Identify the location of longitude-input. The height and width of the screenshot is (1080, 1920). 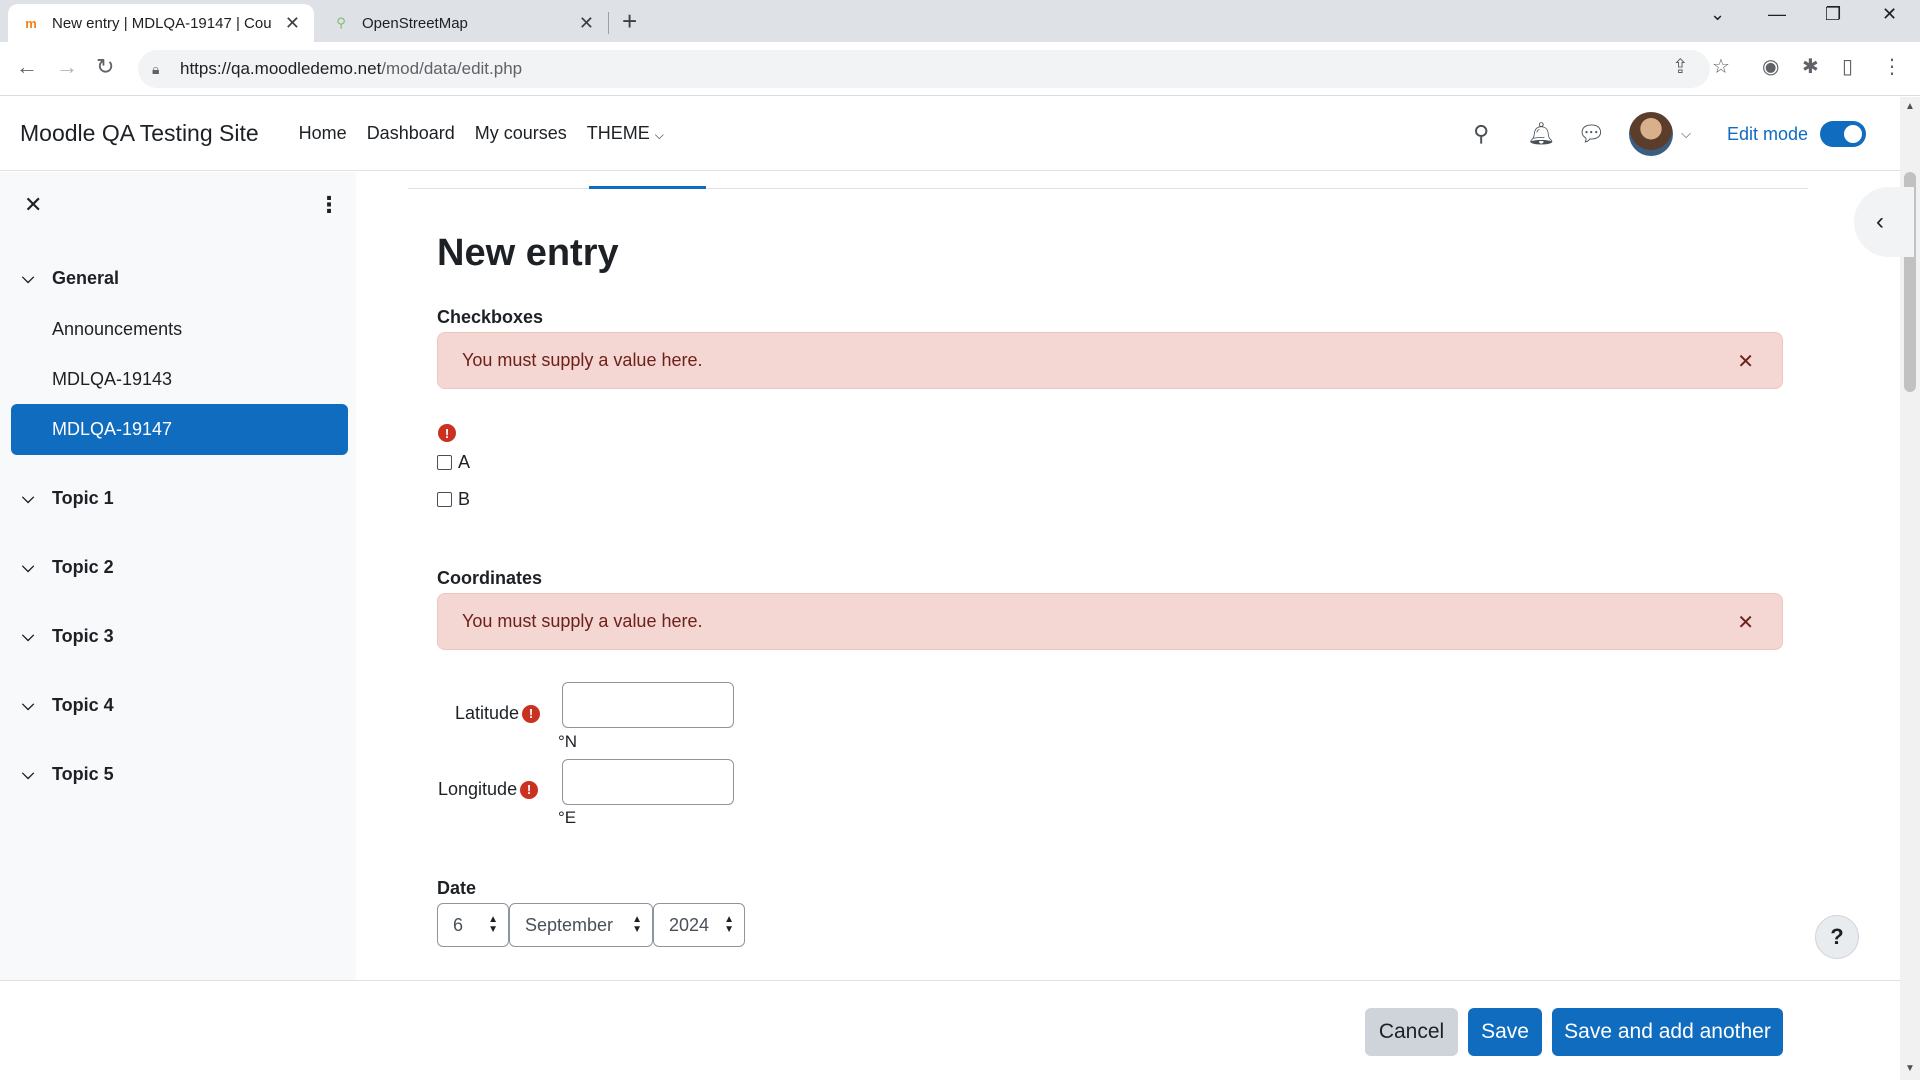
(648, 782).